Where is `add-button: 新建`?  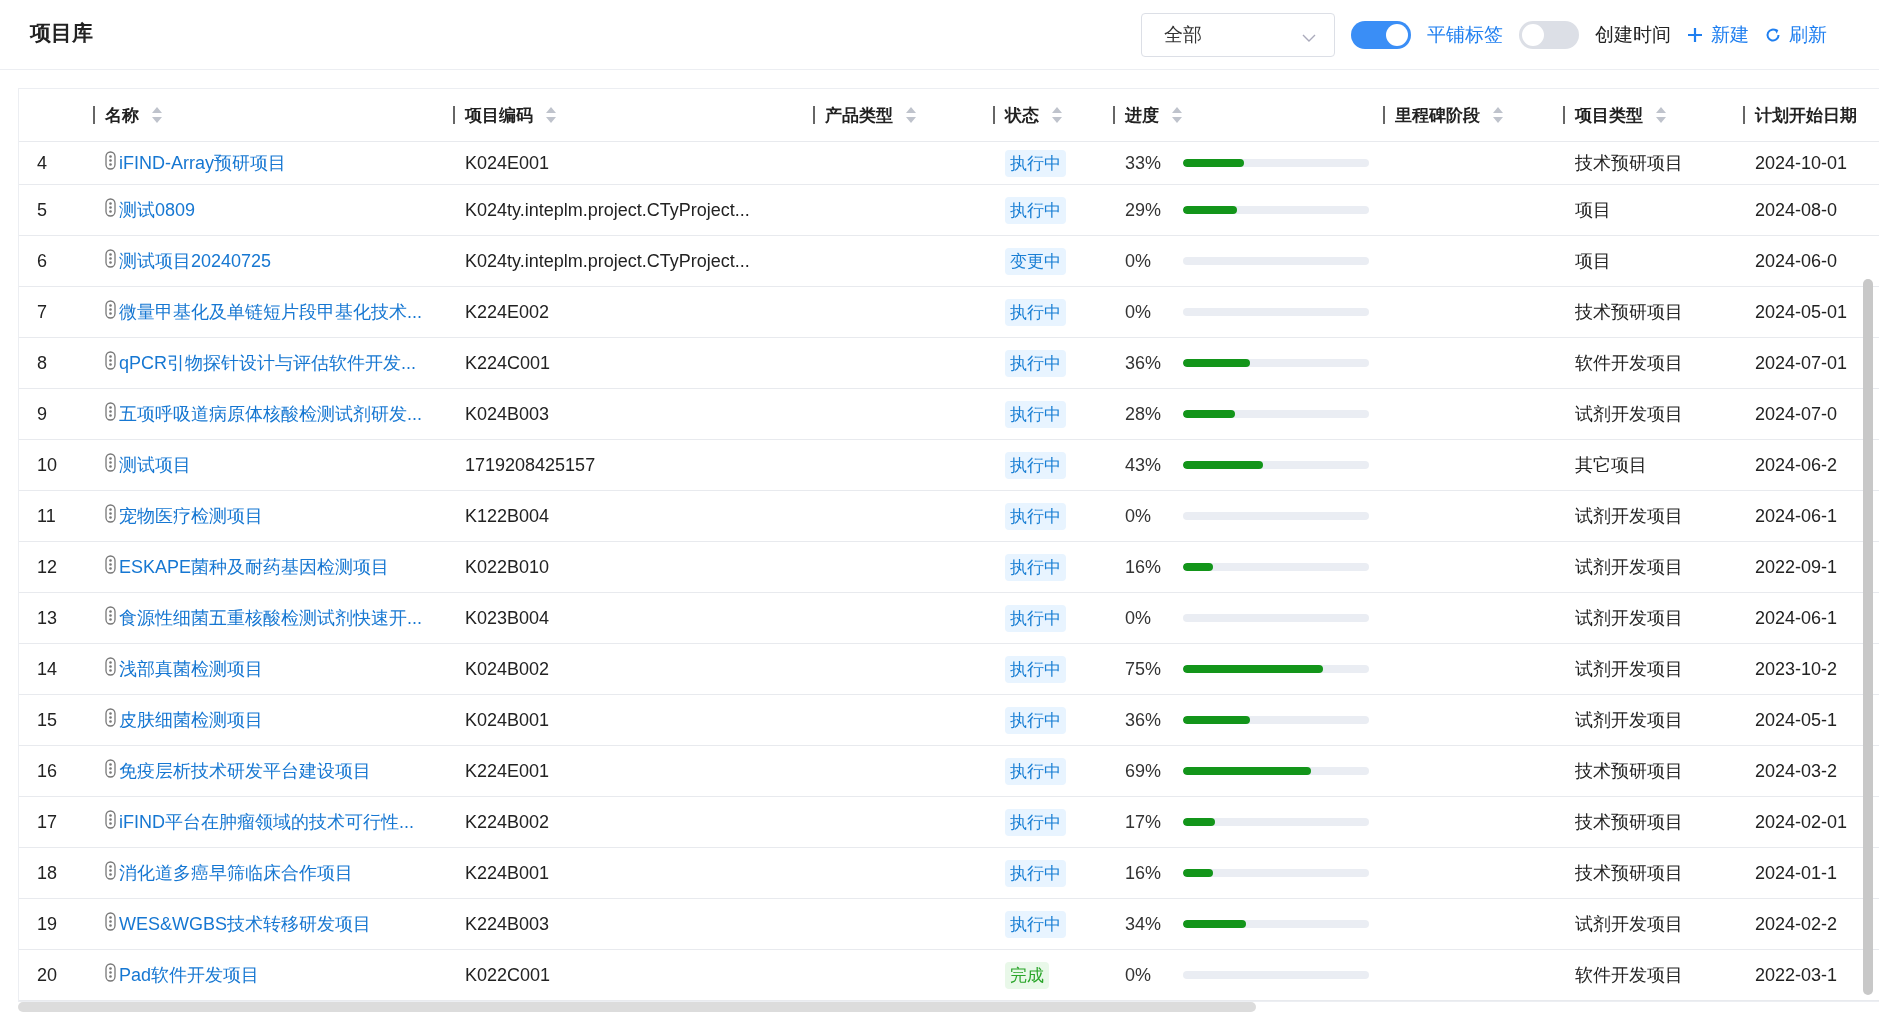
add-button: 新建 is located at coordinates (1718, 34).